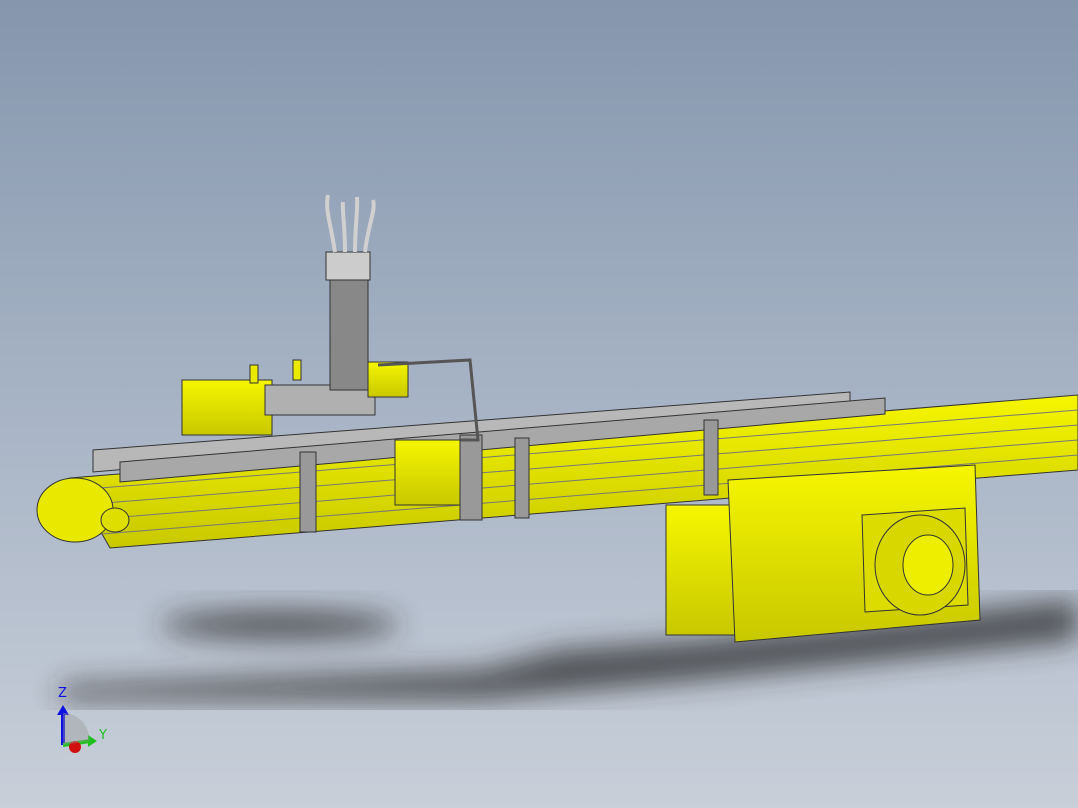  I want to click on y-axis-label: Y, so click(103, 735).